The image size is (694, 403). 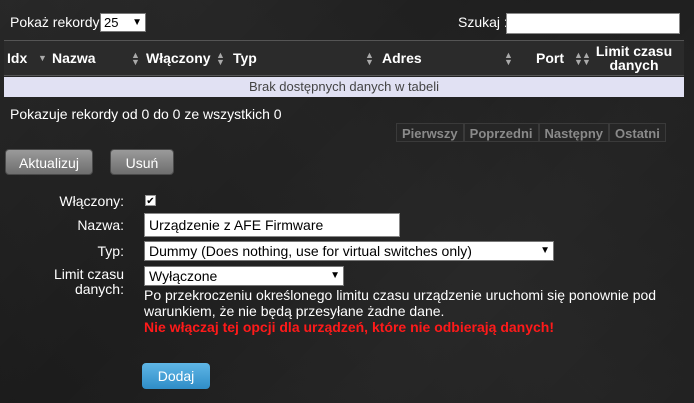 I want to click on pager-last-button: Ostatni, so click(x=637, y=132).